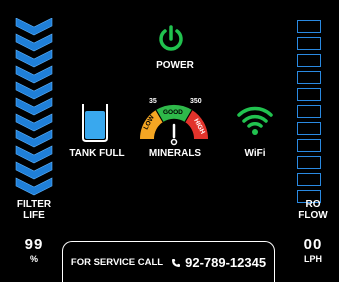  I want to click on power-label: POWER, so click(175, 65).